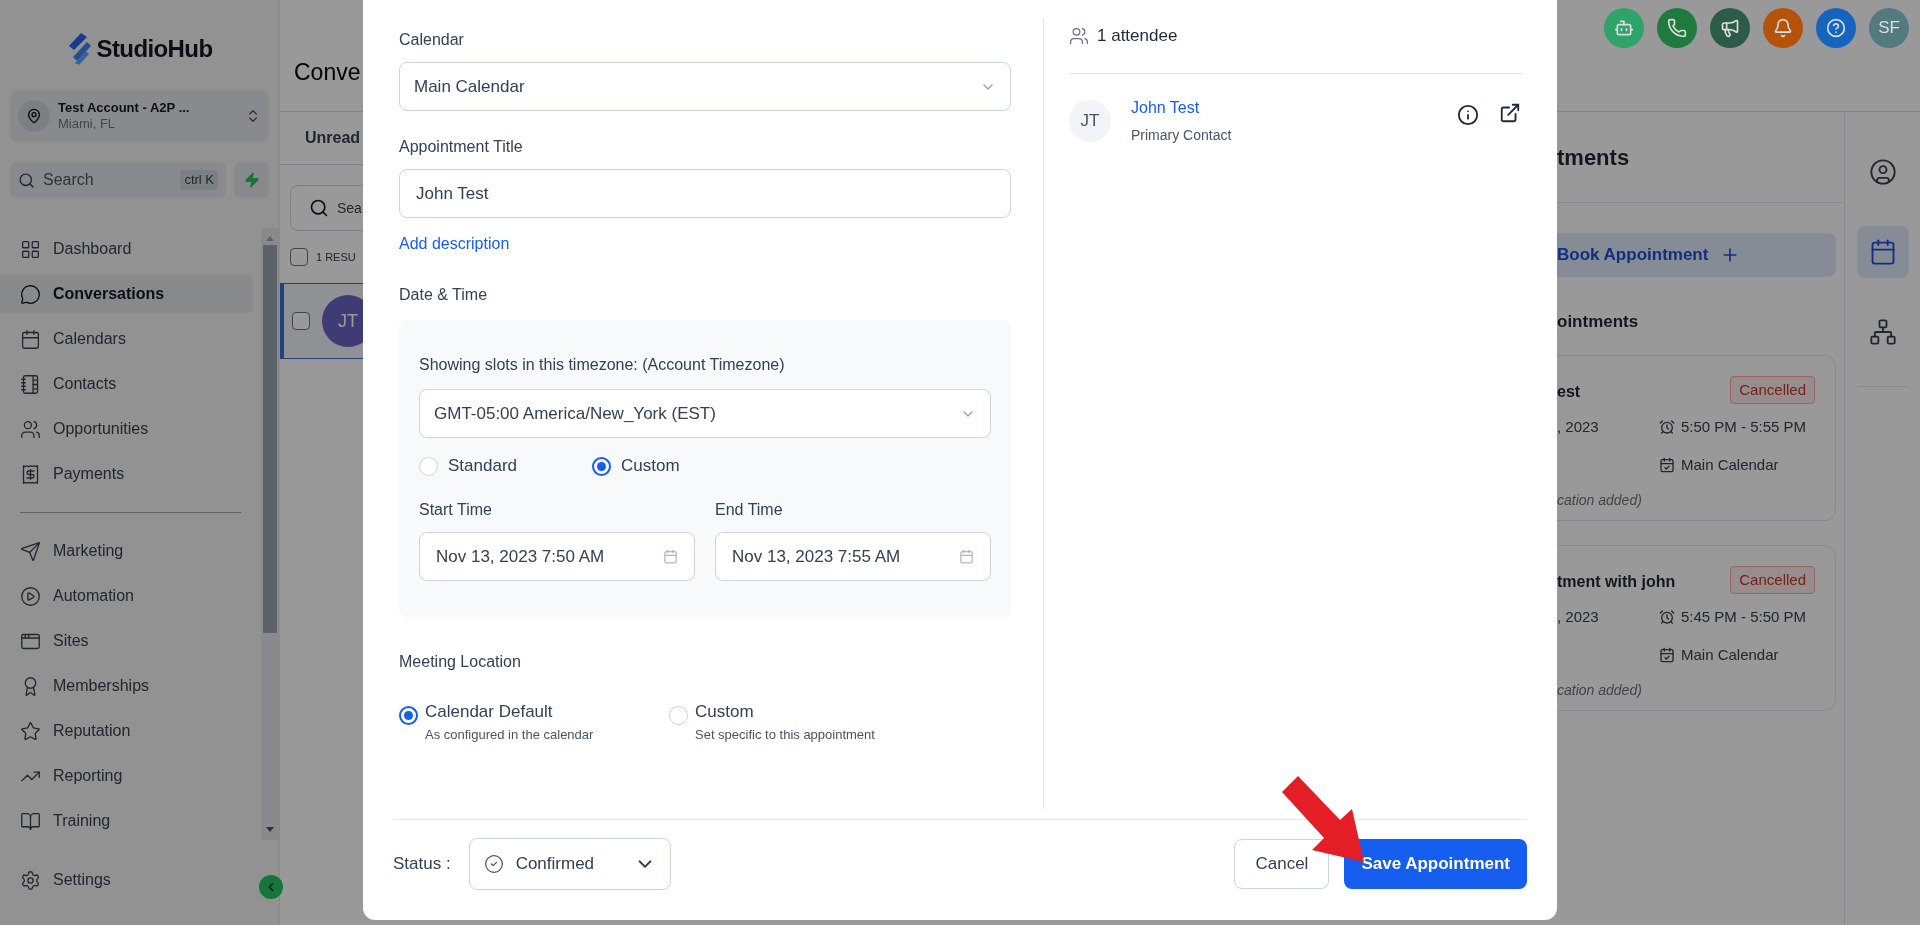 This screenshot has width=1920, height=925. What do you see at coordinates (126, 294) in the screenshot?
I see `nav-item: Conversations` at bounding box center [126, 294].